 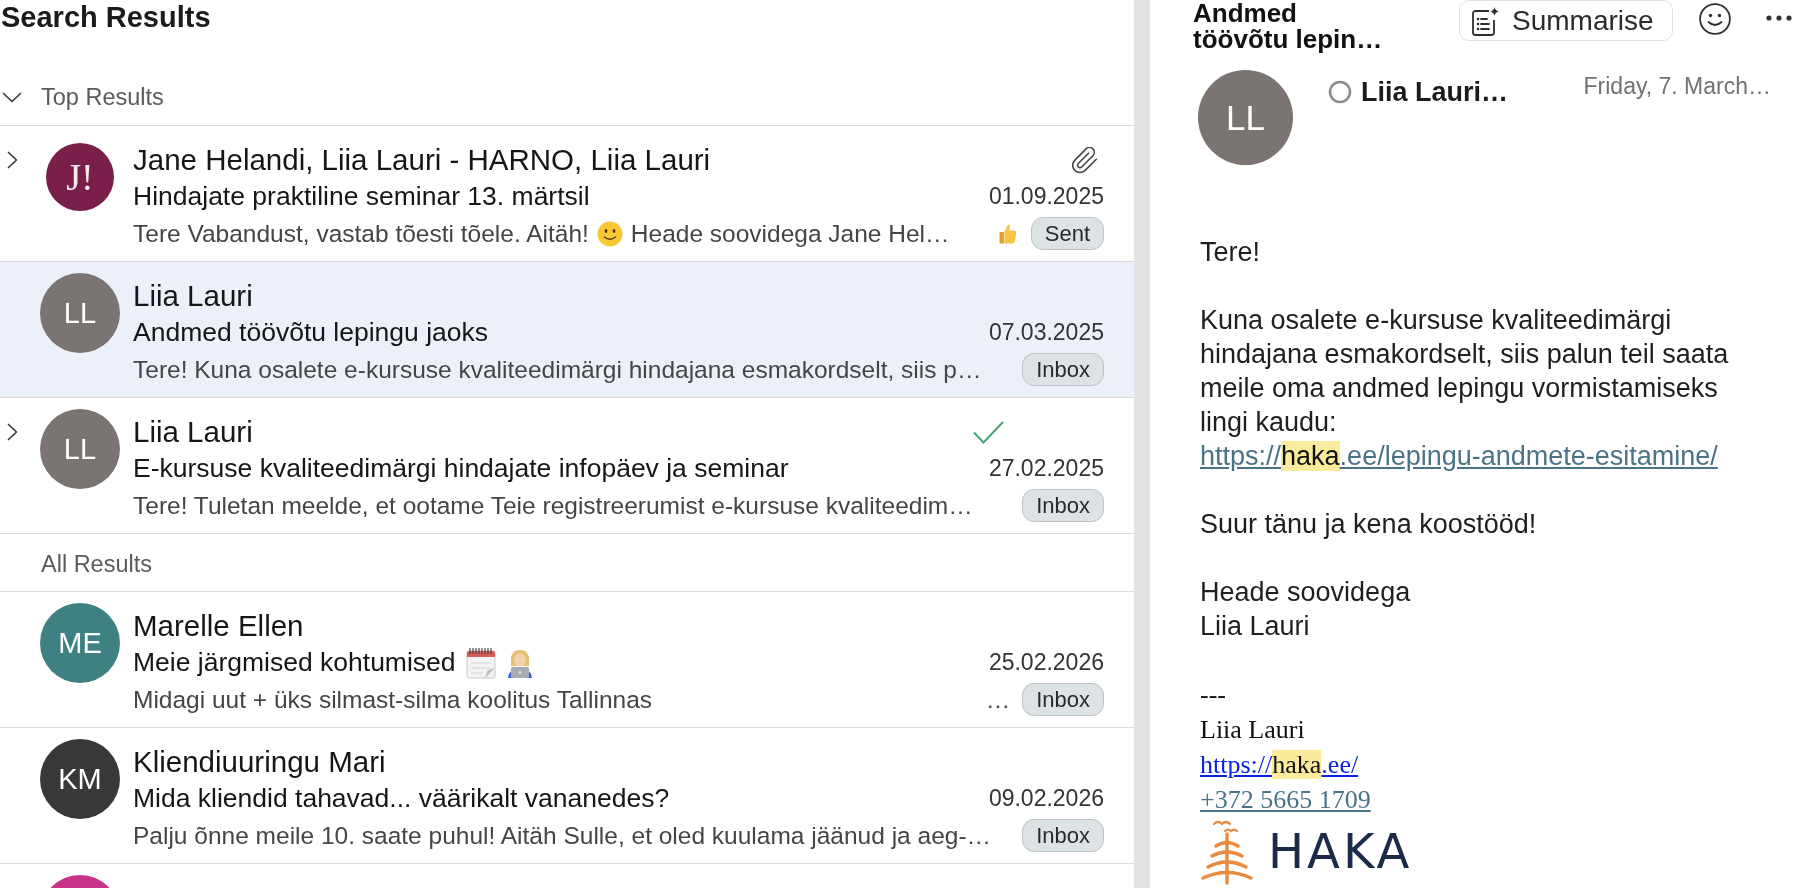 What do you see at coordinates (1046, 332) in the screenshot?
I see `message-date: 07.03.2025` at bounding box center [1046, 332].